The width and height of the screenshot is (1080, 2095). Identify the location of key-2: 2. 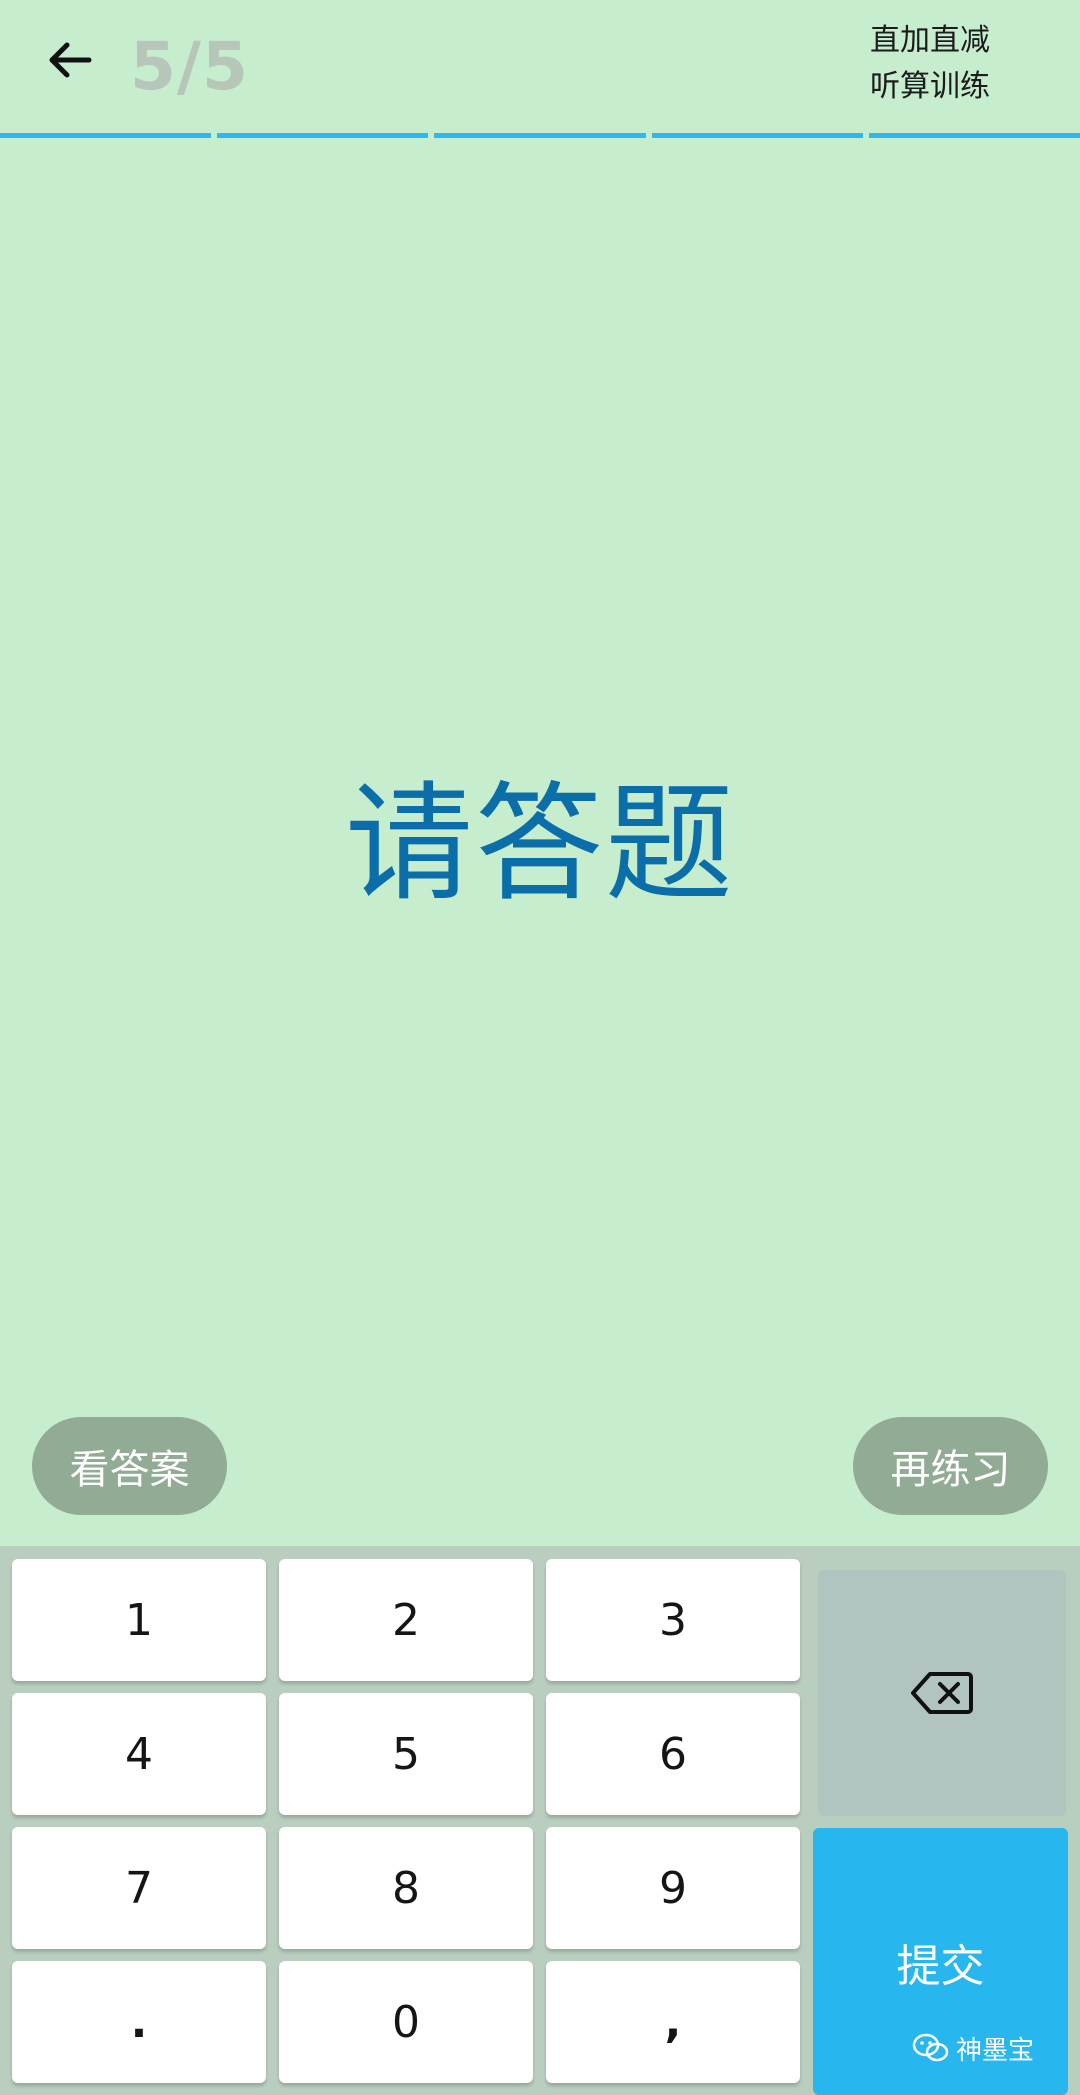
(406, 1620).